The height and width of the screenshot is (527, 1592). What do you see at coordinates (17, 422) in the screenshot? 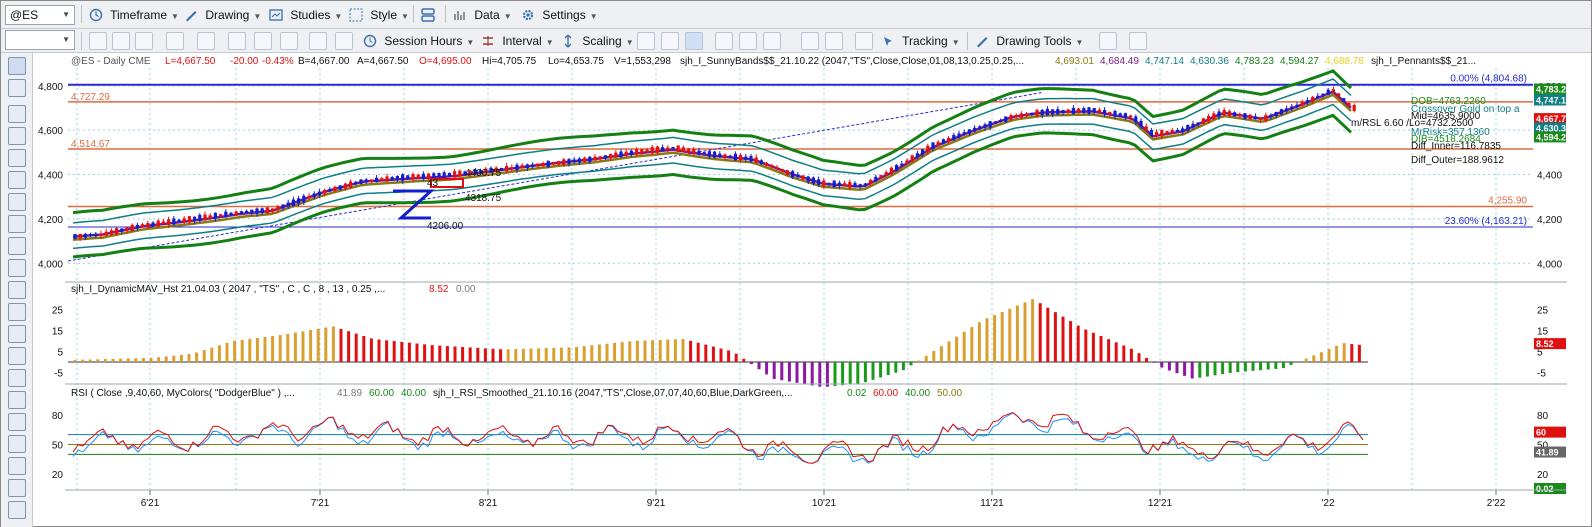
I see `target-icon` at bounding box center [17, 422].